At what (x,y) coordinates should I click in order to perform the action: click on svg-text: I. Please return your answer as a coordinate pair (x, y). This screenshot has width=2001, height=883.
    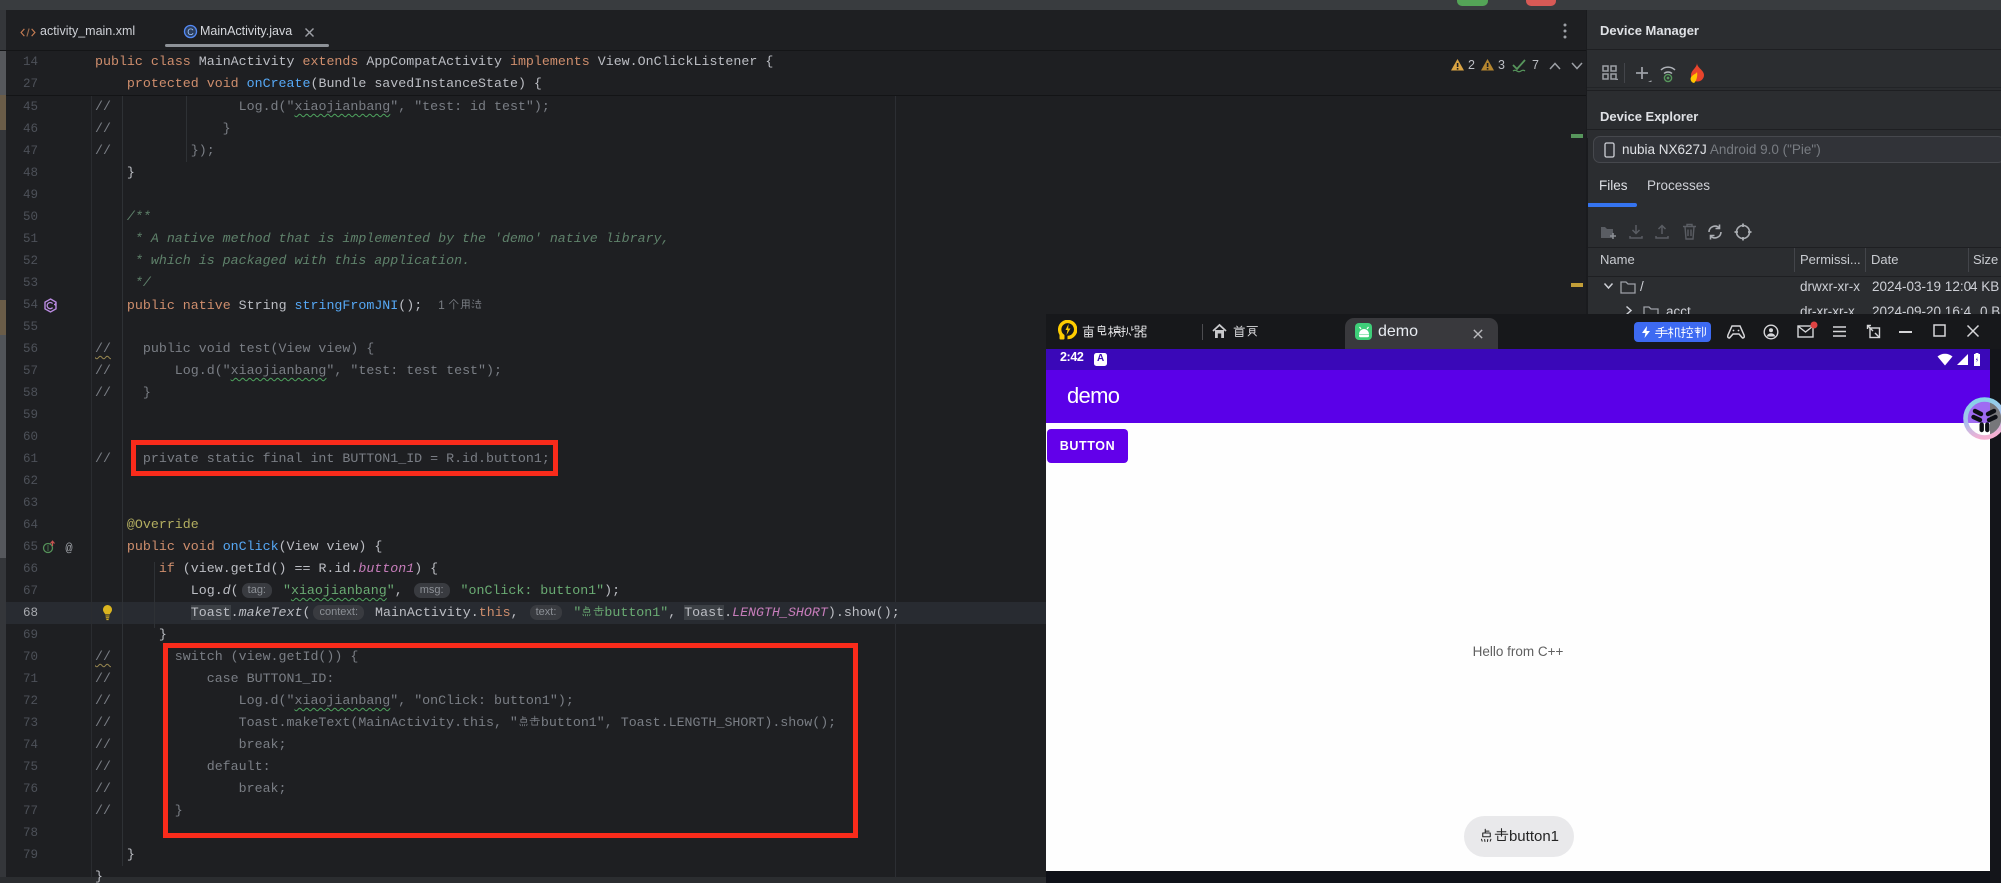
    Looking at the image, I should click on (48, 548).